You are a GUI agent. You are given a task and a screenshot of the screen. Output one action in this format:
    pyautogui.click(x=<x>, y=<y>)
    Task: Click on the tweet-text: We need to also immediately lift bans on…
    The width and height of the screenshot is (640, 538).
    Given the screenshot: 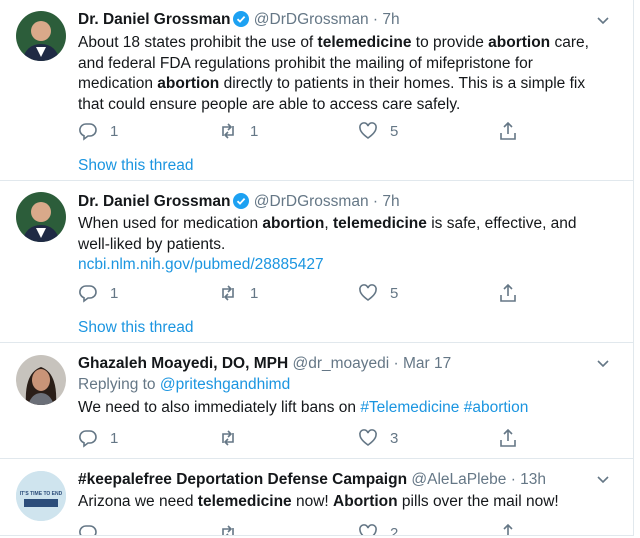 What is the action you would take?
    pyautogui.click(x=303, y=407)
    